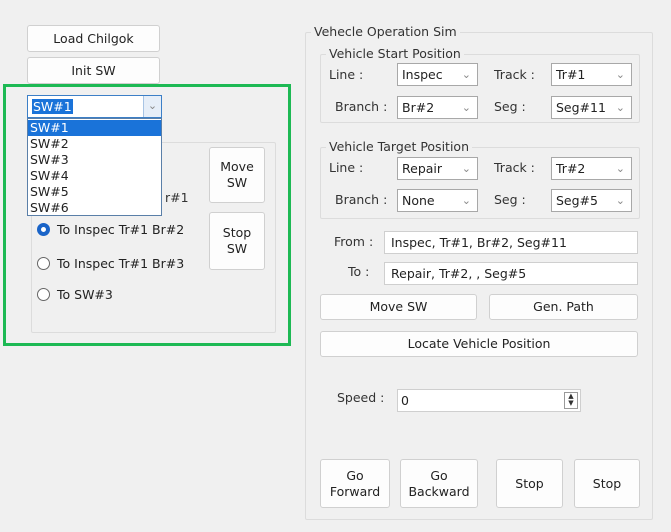  I want to click on start-track-select: Tr#1 ⌄, so click(591, 74).